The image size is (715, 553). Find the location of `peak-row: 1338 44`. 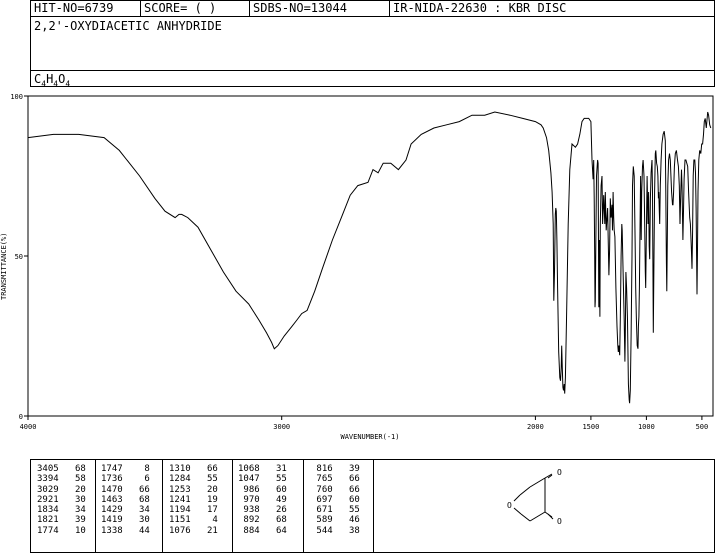

peak-row: 1338 44 is located at coordinates (125, 531).